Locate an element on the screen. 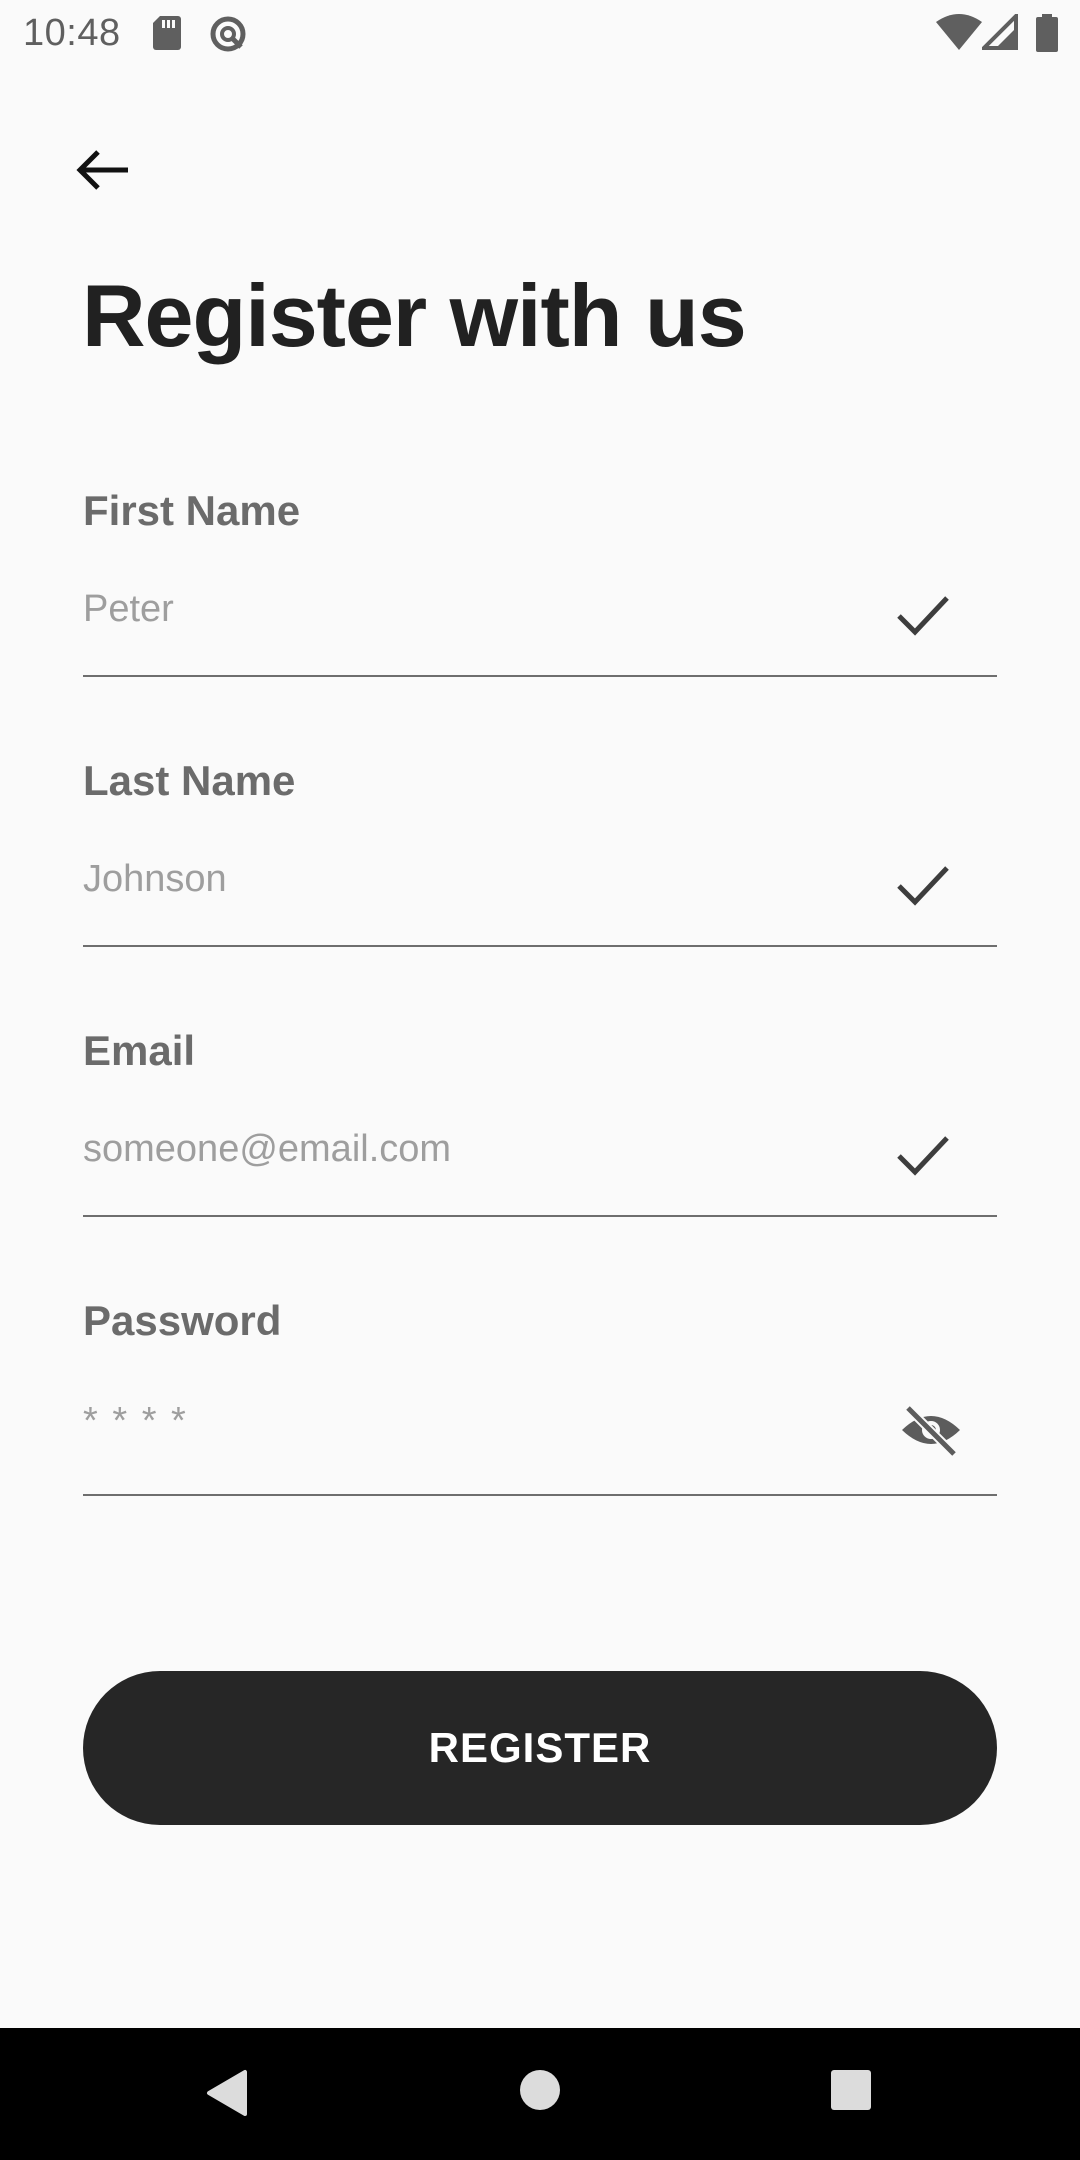 This screenshot has height=2160, width=1080. last-name-underline is located at coordinates (540, 946).